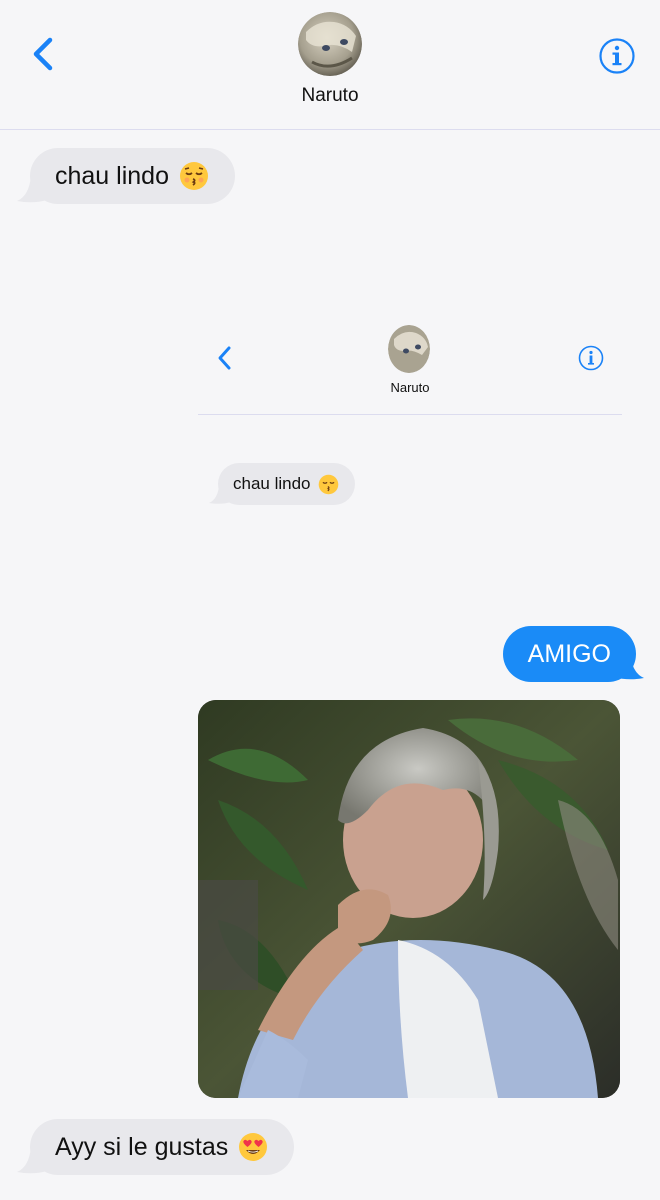 This screenshot has height=1200, width=660. I want to click on kissing-face-emoji-icon, so click(193, 176).